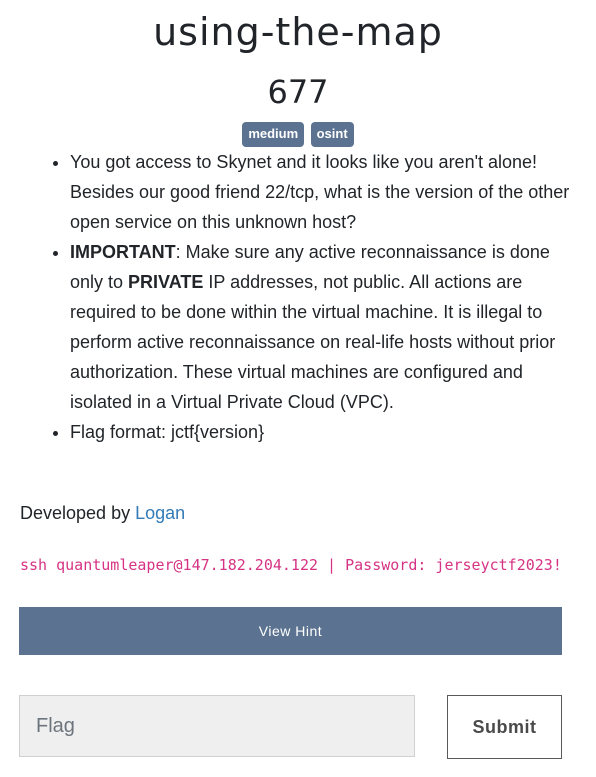 The image size is (596, 777). What do you see at coordinates (323, 432) in the screenshot?
I see `description-item-flag-format: Flag format: jctf{version}` at bounding box center [323, 432].